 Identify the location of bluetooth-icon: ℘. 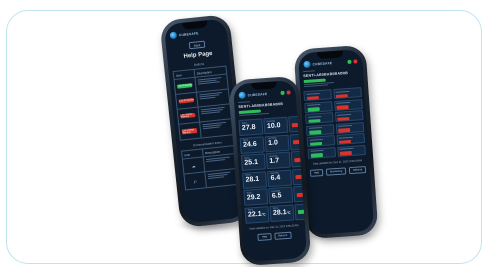
(195, 181).